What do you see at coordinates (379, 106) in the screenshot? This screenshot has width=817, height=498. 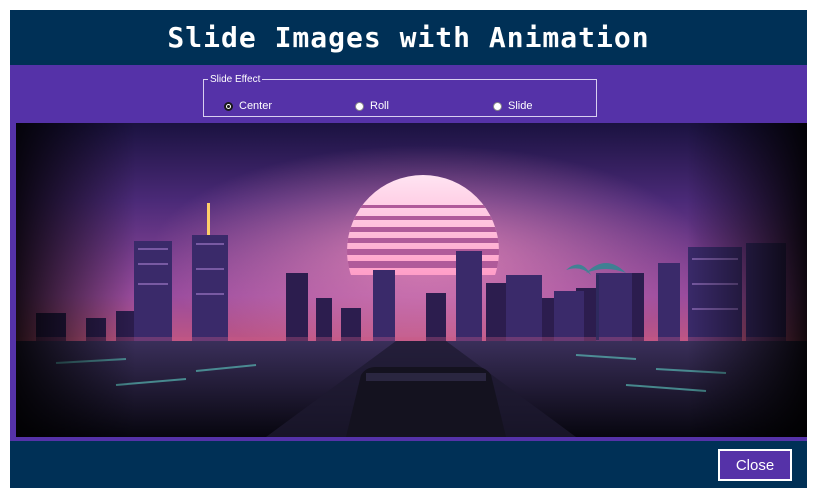 I see `radio-roll-label: Roll` at bounding box center [379, 106].